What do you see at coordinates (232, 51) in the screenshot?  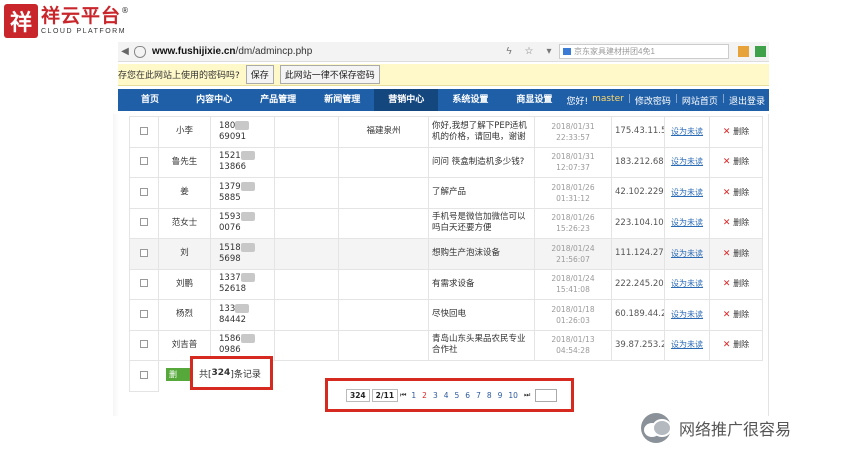 I see `url-field: www.fushijixie.cn/dm/admincp.php` at bounding box center [232, 51].